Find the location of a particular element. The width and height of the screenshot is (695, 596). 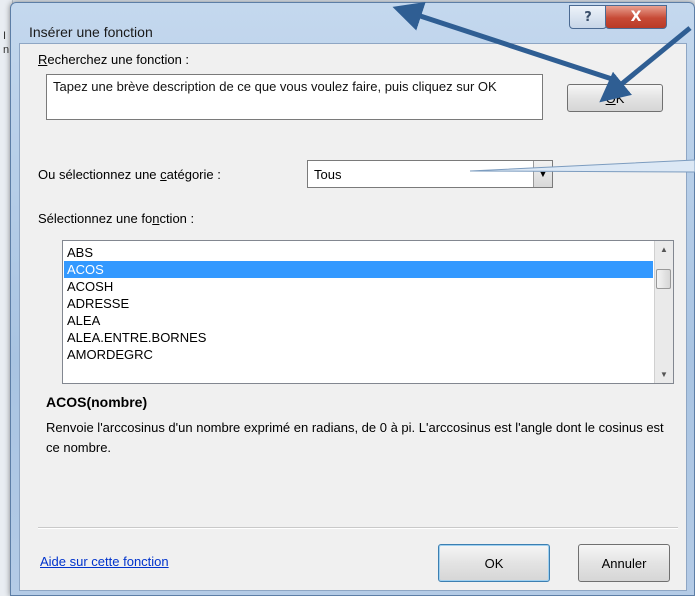

function-list-item: ALEA is located at coordinates (358, 320).